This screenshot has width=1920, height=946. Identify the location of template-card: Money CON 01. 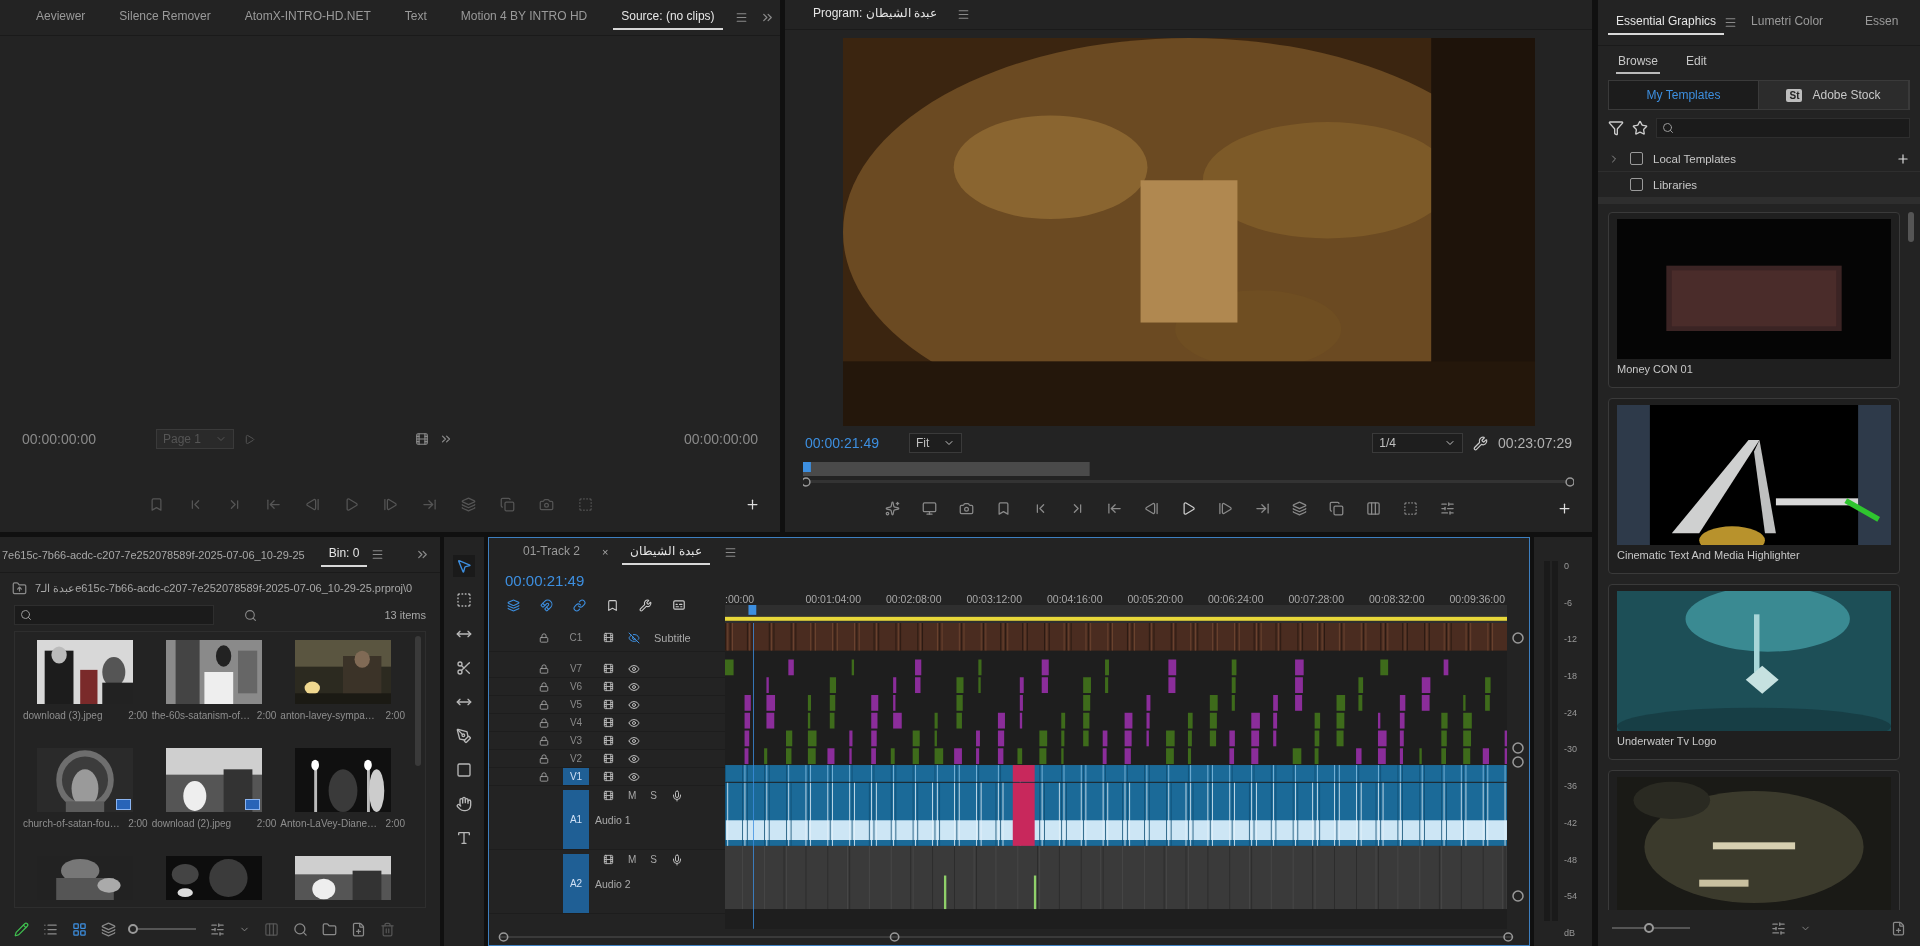
(1754, 300).